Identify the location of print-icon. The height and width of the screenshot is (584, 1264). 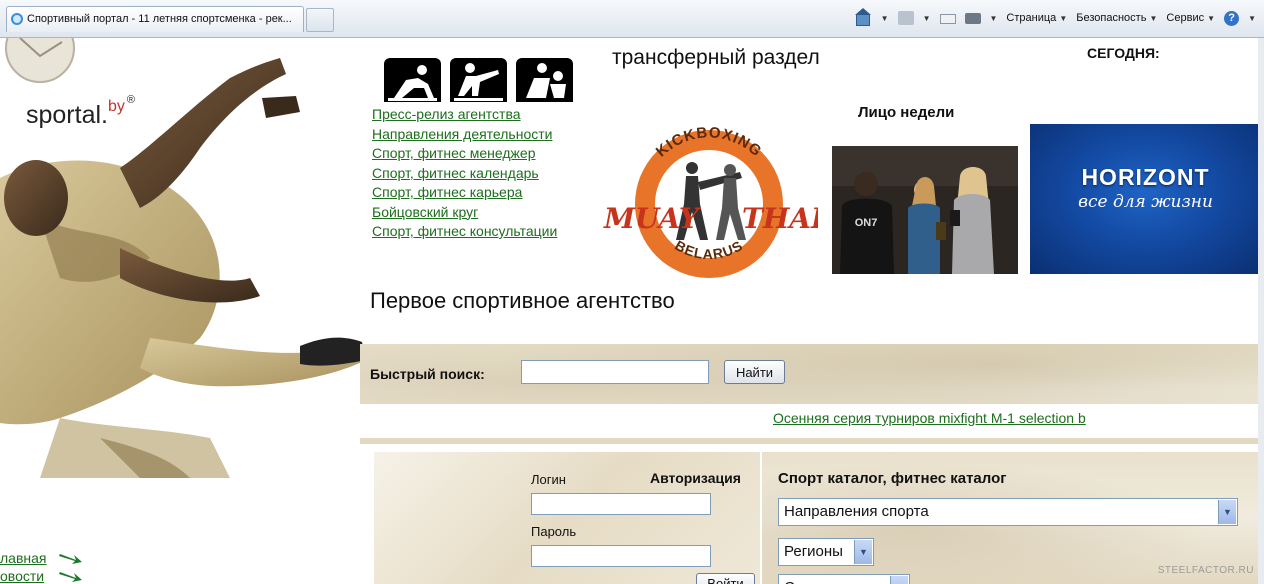
(972, 18).